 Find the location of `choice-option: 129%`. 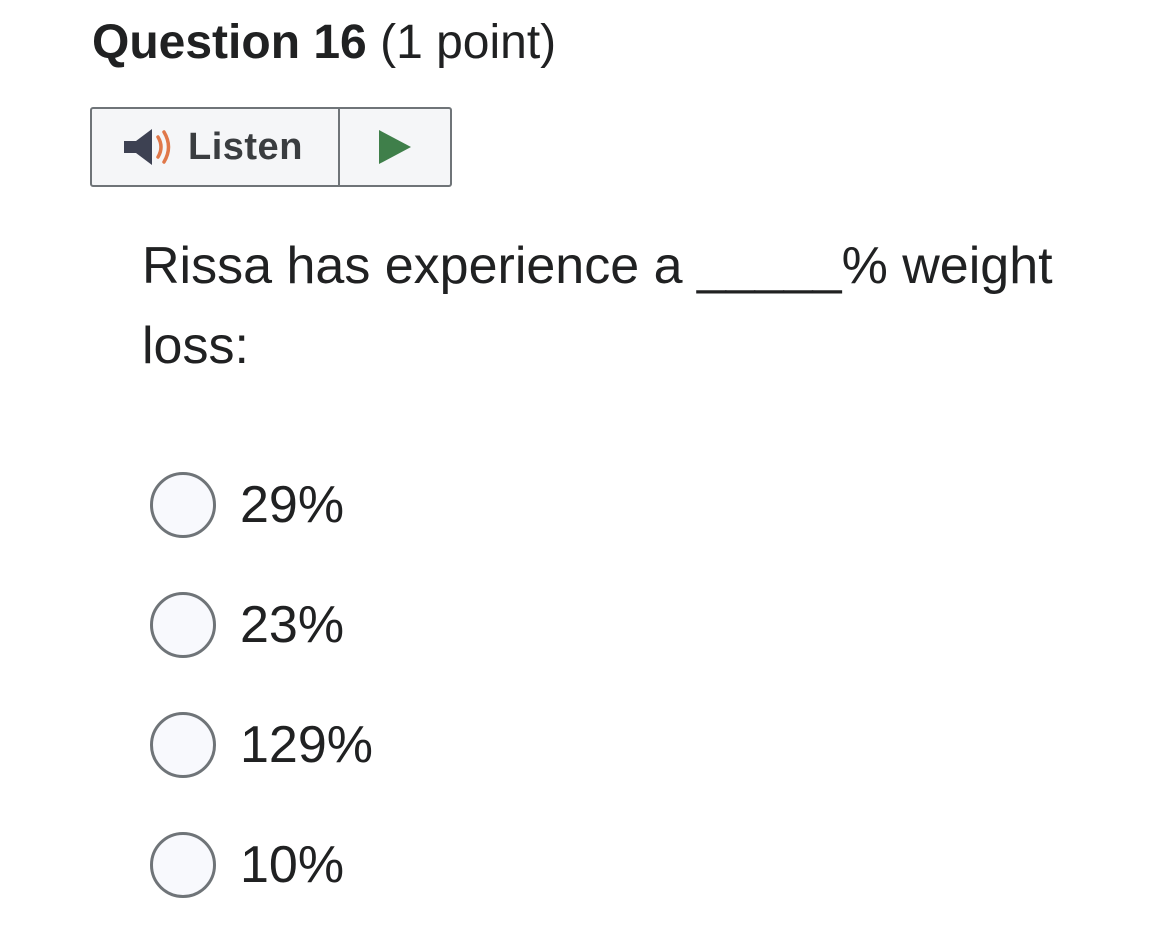

choice-option: 129% is located at coordinates (261, 745).